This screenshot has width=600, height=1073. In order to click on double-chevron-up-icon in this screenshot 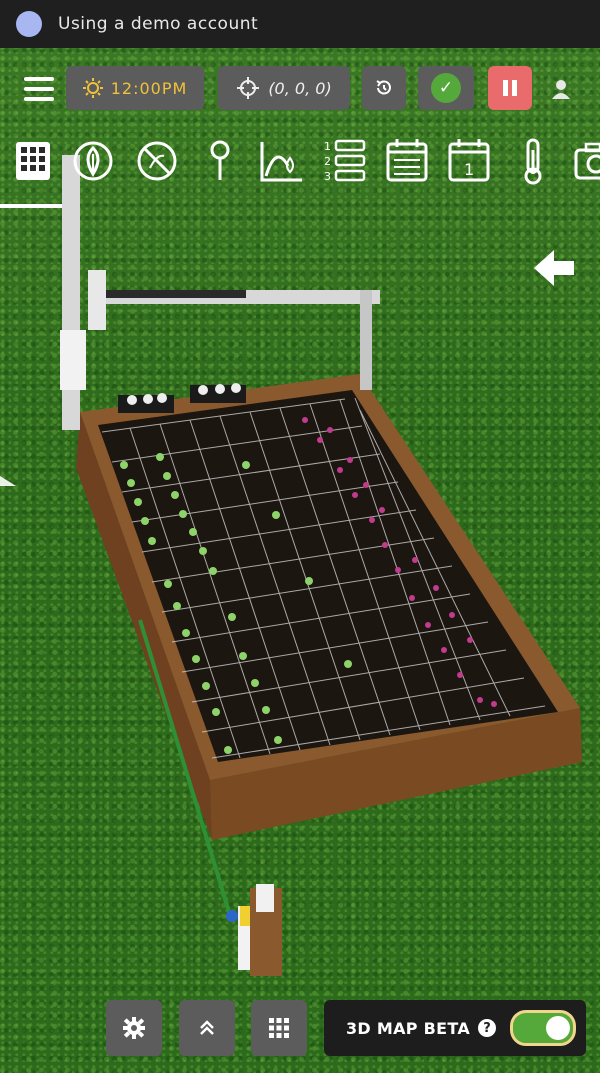, I will do `click(207, 1027)`.